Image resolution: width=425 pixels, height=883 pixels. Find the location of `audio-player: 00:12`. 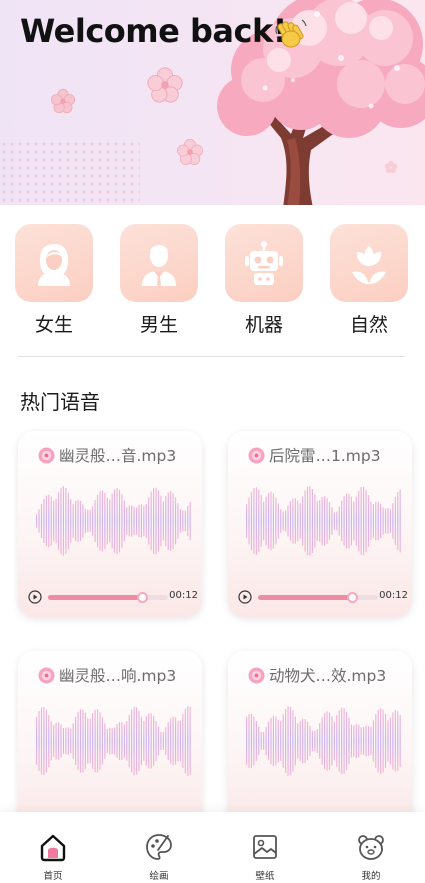

audio-player: 00:12 is located at coordinates (323, 597).